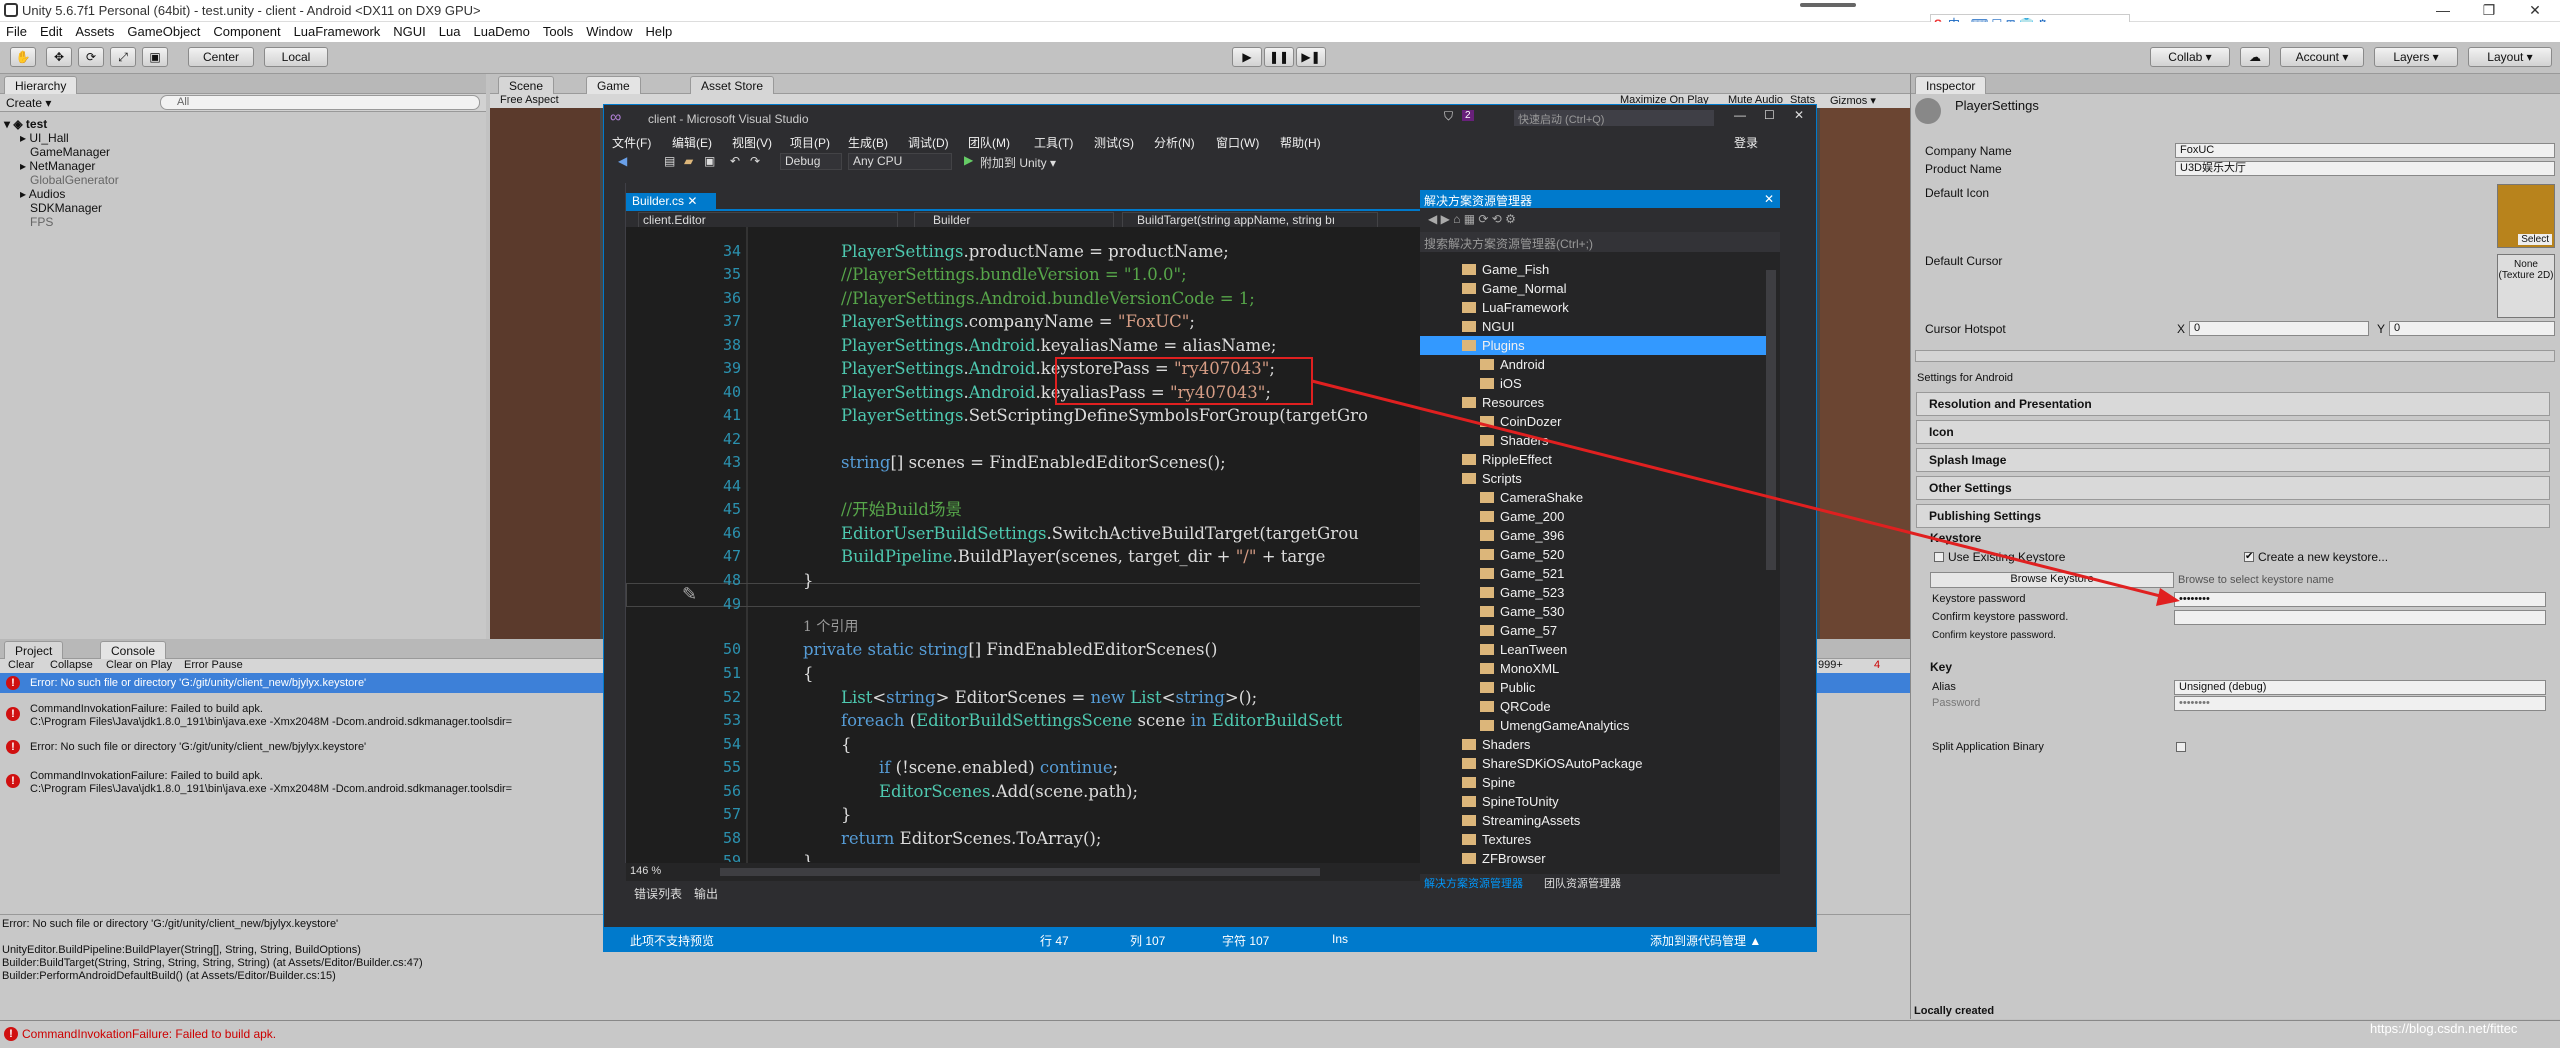 The width and height of the screenshot is (2560, 1048). I want to click on arrow-line, so click(1740, 489).